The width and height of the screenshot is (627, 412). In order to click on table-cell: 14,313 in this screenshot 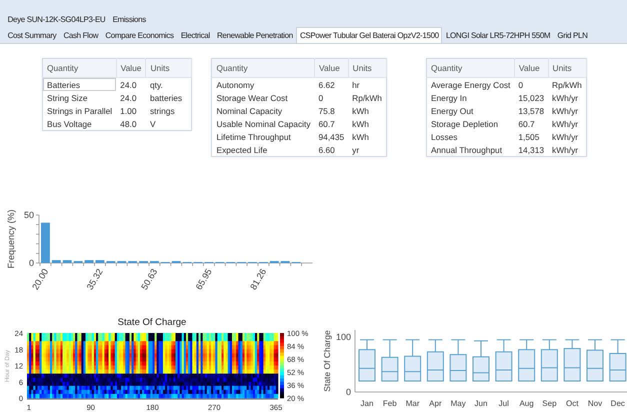, I will do `click(531, 149)`.